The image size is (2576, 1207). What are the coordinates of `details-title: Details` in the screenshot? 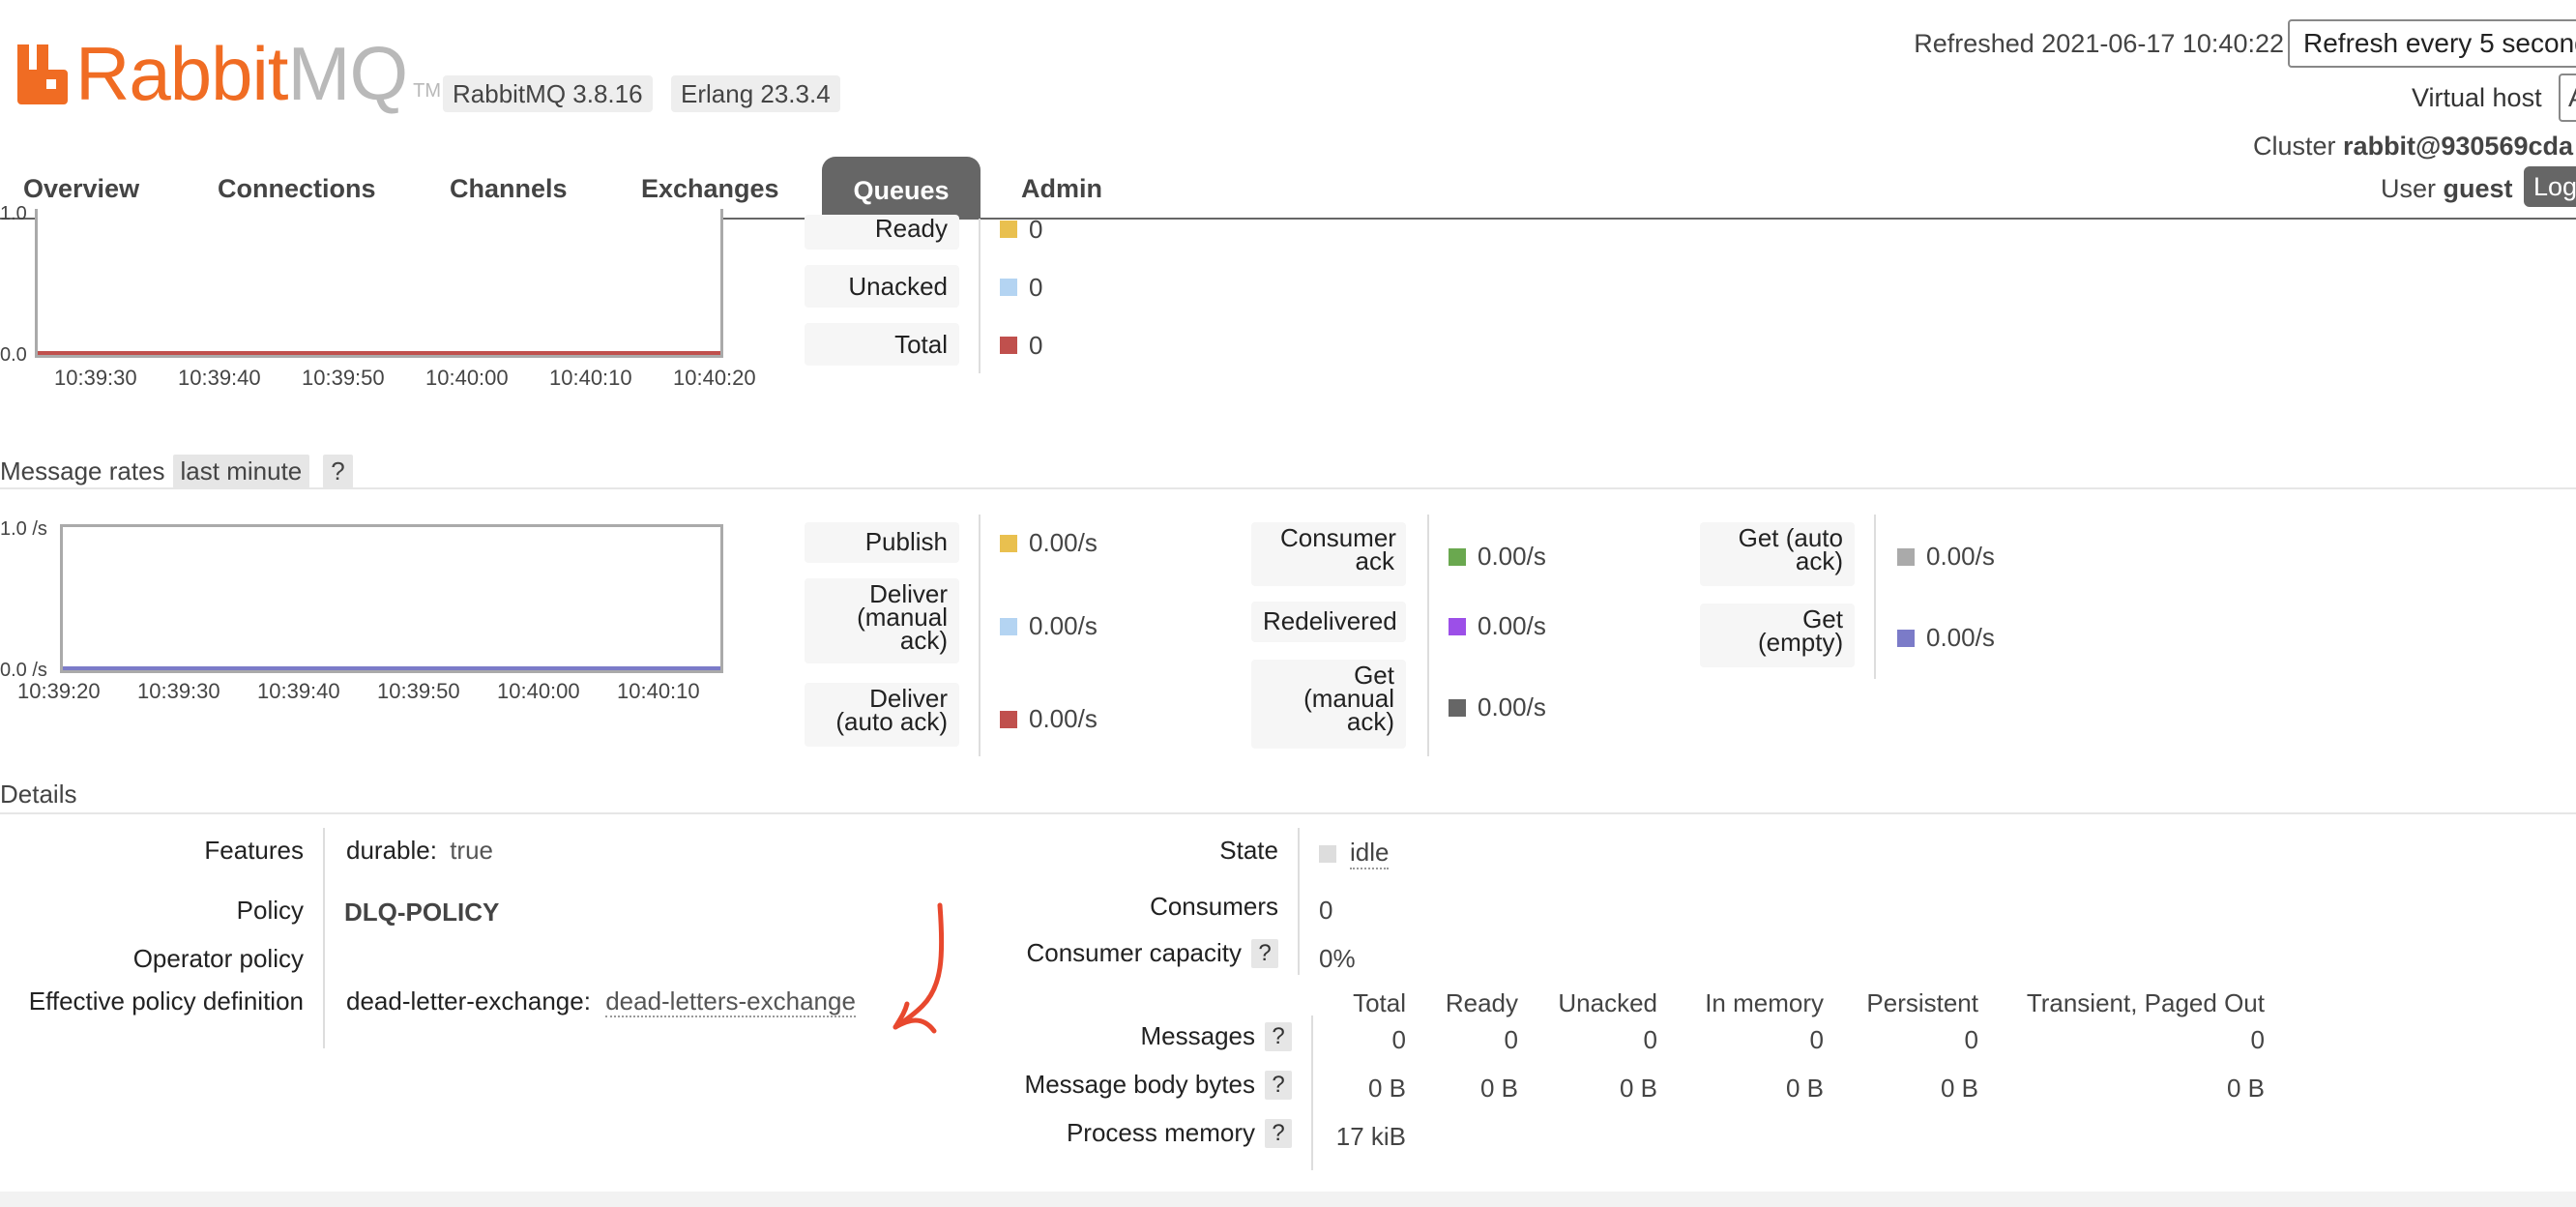 It's located at (38, 795).